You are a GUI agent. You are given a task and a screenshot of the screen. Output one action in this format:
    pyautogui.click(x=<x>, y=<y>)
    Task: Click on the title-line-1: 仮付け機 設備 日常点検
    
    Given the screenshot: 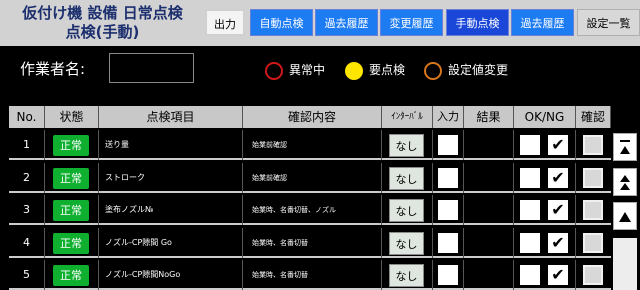 What is the action you would take?
    pyautogui.click(x=102, y=13)
    